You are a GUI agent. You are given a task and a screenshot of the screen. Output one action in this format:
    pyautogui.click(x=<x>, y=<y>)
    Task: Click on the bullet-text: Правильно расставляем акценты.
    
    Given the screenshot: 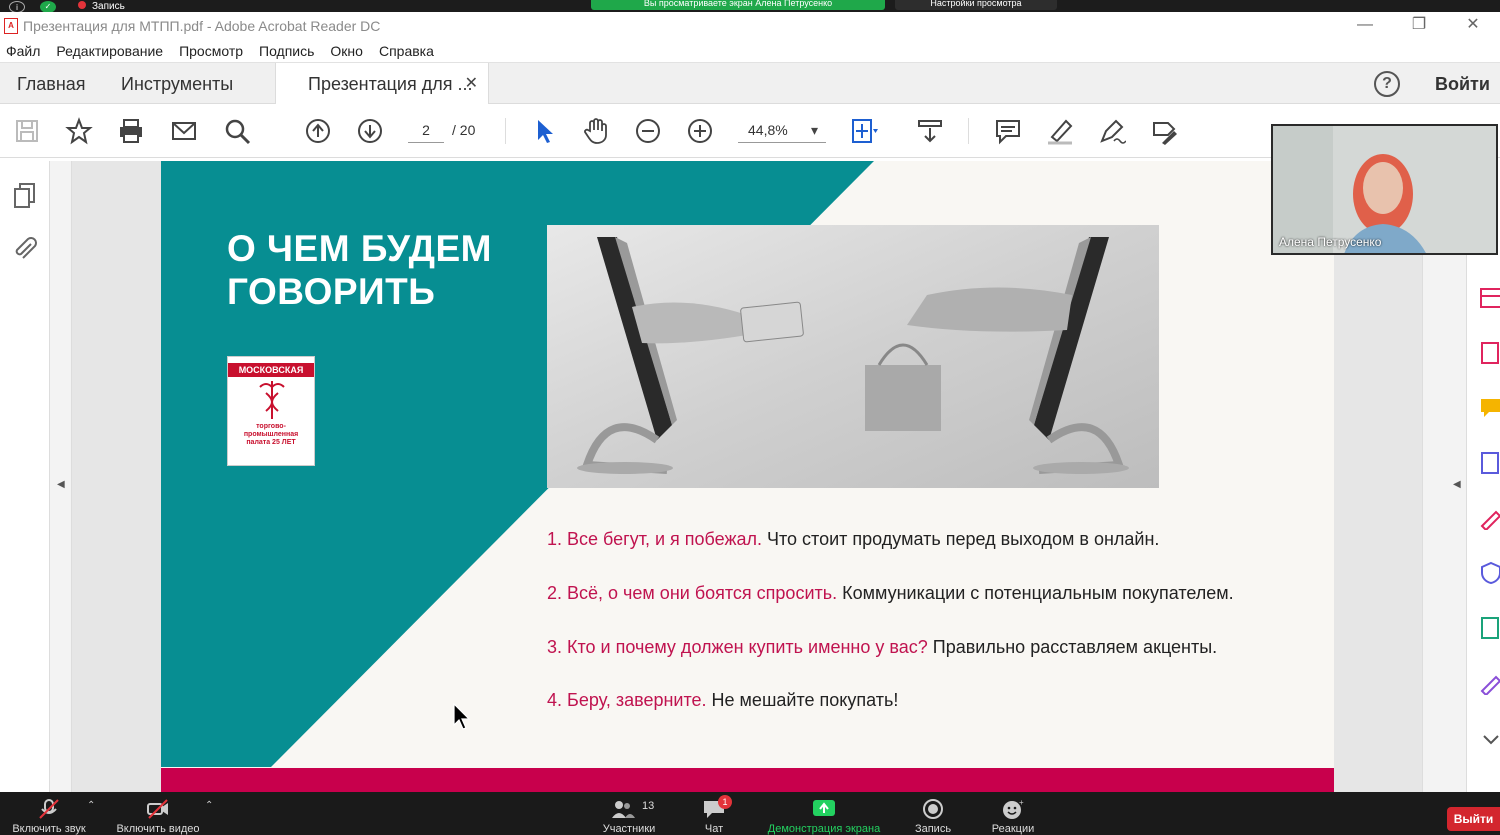 What is the action you would take?
    pyautogui.click(x=1072, y=647)
    